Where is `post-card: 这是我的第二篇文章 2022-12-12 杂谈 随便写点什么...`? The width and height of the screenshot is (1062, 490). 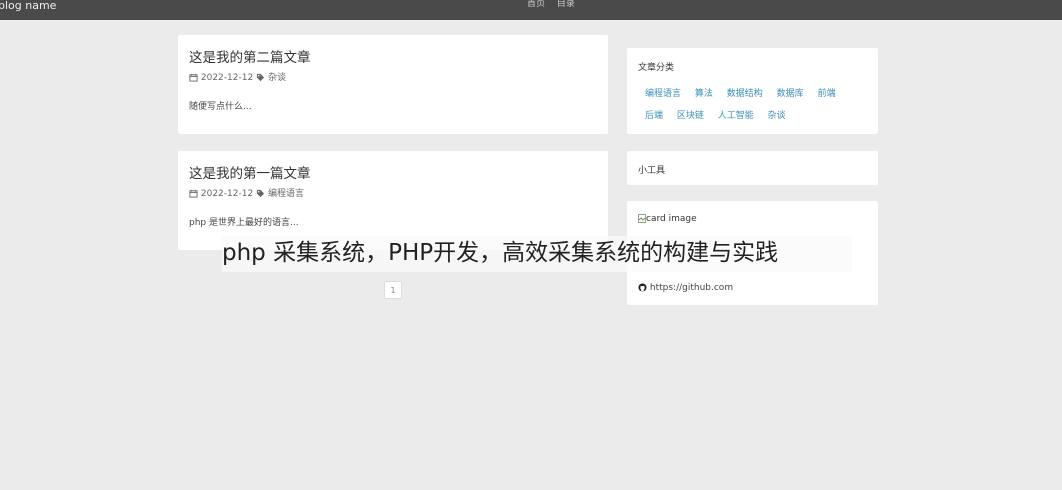
post-card: 这是我的第二篇文章 2022-12-12 杂谈 随便写点什么... is located at coordinates (393, 84).